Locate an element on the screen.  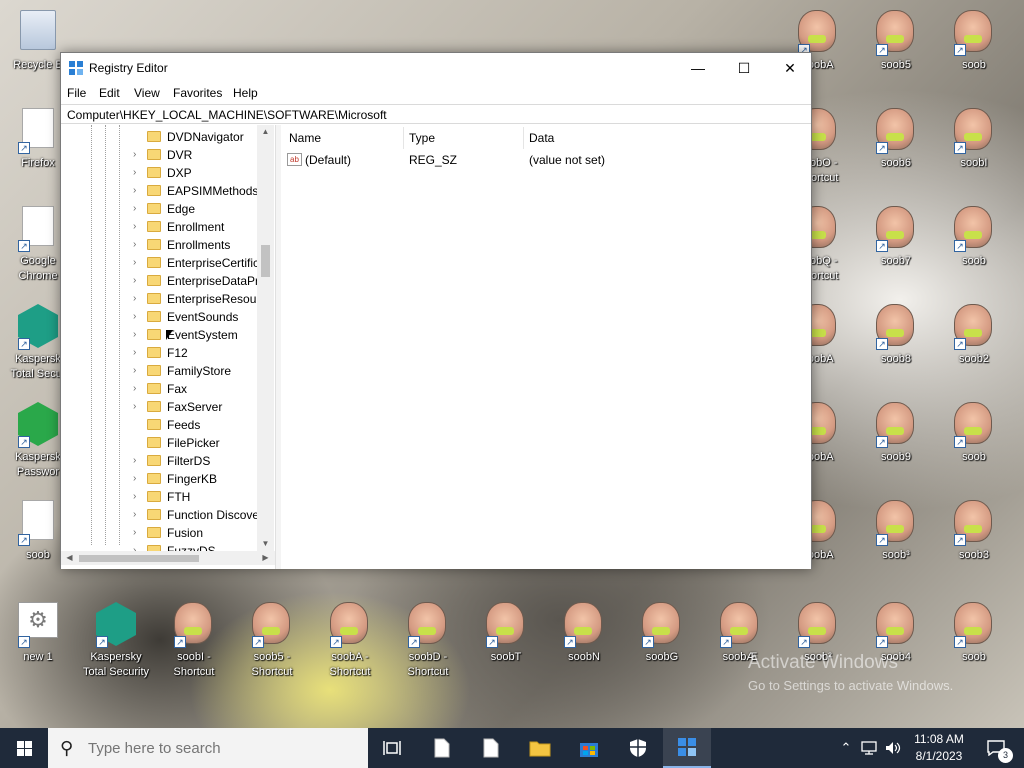
tree-vertical-scrollbar: ▲ ▼ is located at coordinates (265, 338).